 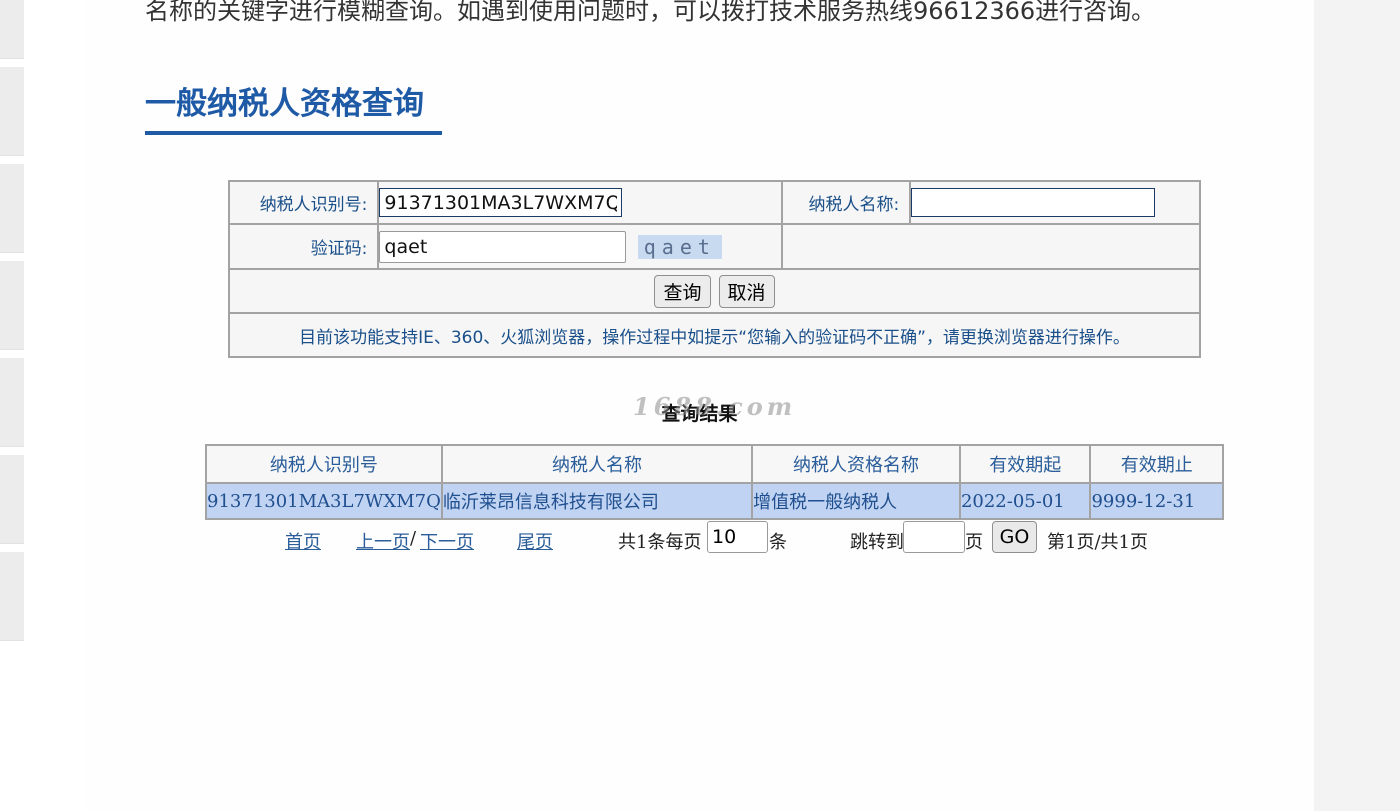 I want to click on empty-cell, so click(x=991, y=246).